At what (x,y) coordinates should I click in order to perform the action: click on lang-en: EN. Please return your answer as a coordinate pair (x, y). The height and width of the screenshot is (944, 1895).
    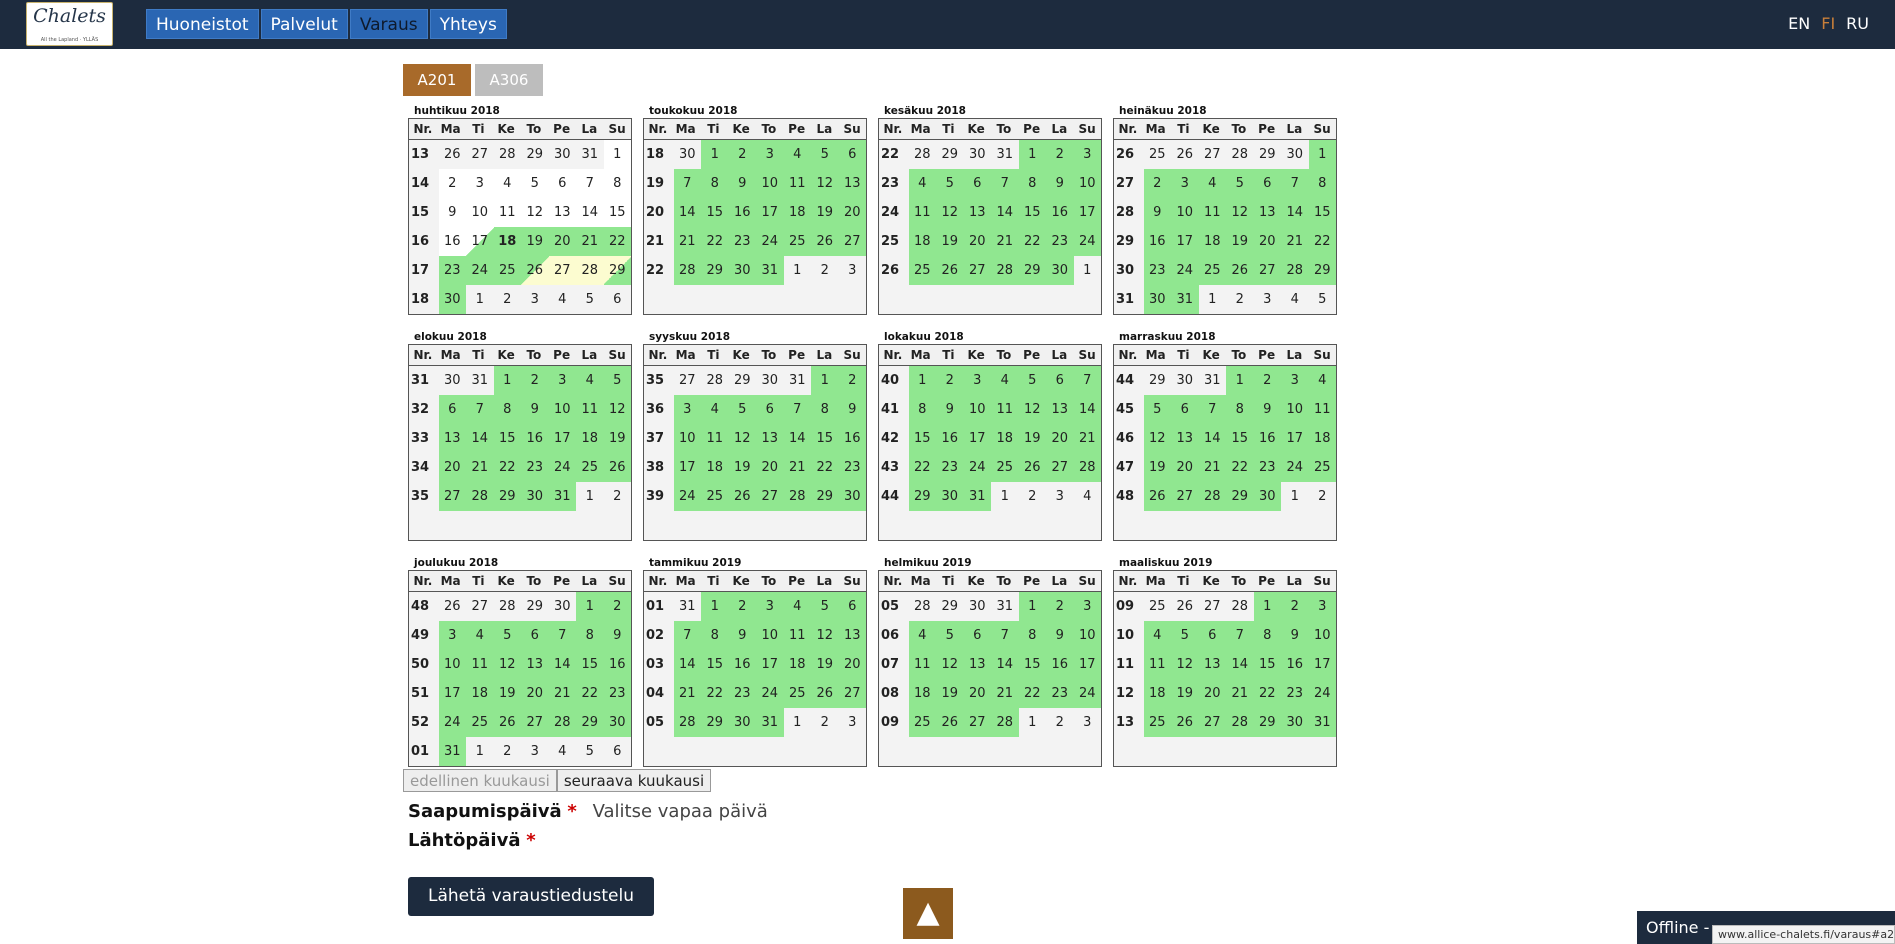
    Looking at the image, I should click on (1799, 23).